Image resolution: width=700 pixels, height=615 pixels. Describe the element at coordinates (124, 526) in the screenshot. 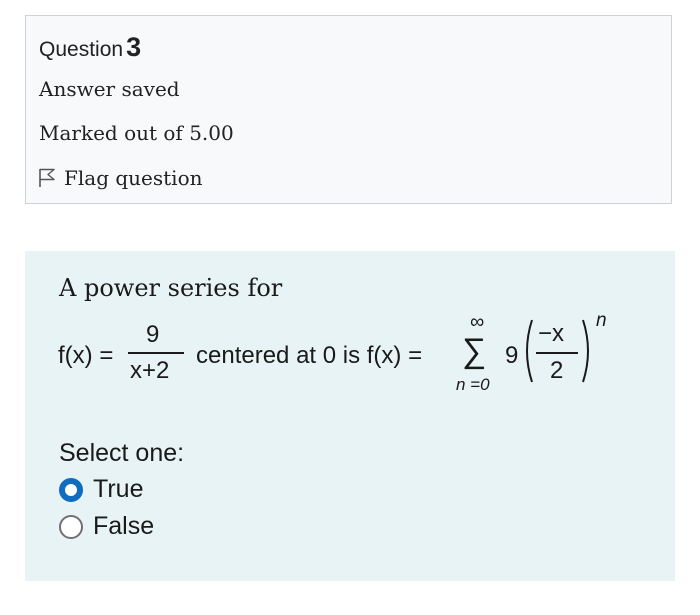

I see `option-false-label: False` at that location.